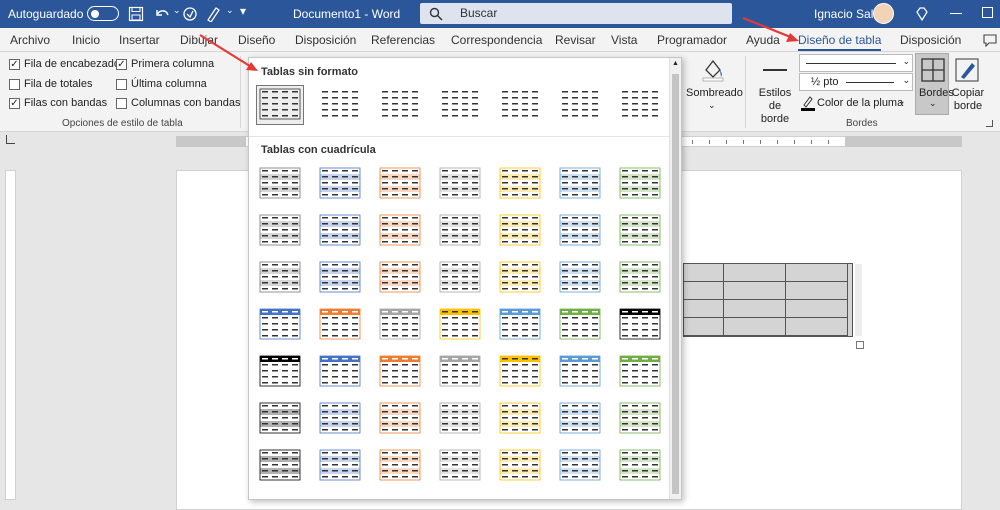 The width and height of the screenshot is (1000, 510). What do you see at coordinates (575, 40) in the screenshot?
I see `tab-revisar: Revisar` at bounding box center [575, 40].